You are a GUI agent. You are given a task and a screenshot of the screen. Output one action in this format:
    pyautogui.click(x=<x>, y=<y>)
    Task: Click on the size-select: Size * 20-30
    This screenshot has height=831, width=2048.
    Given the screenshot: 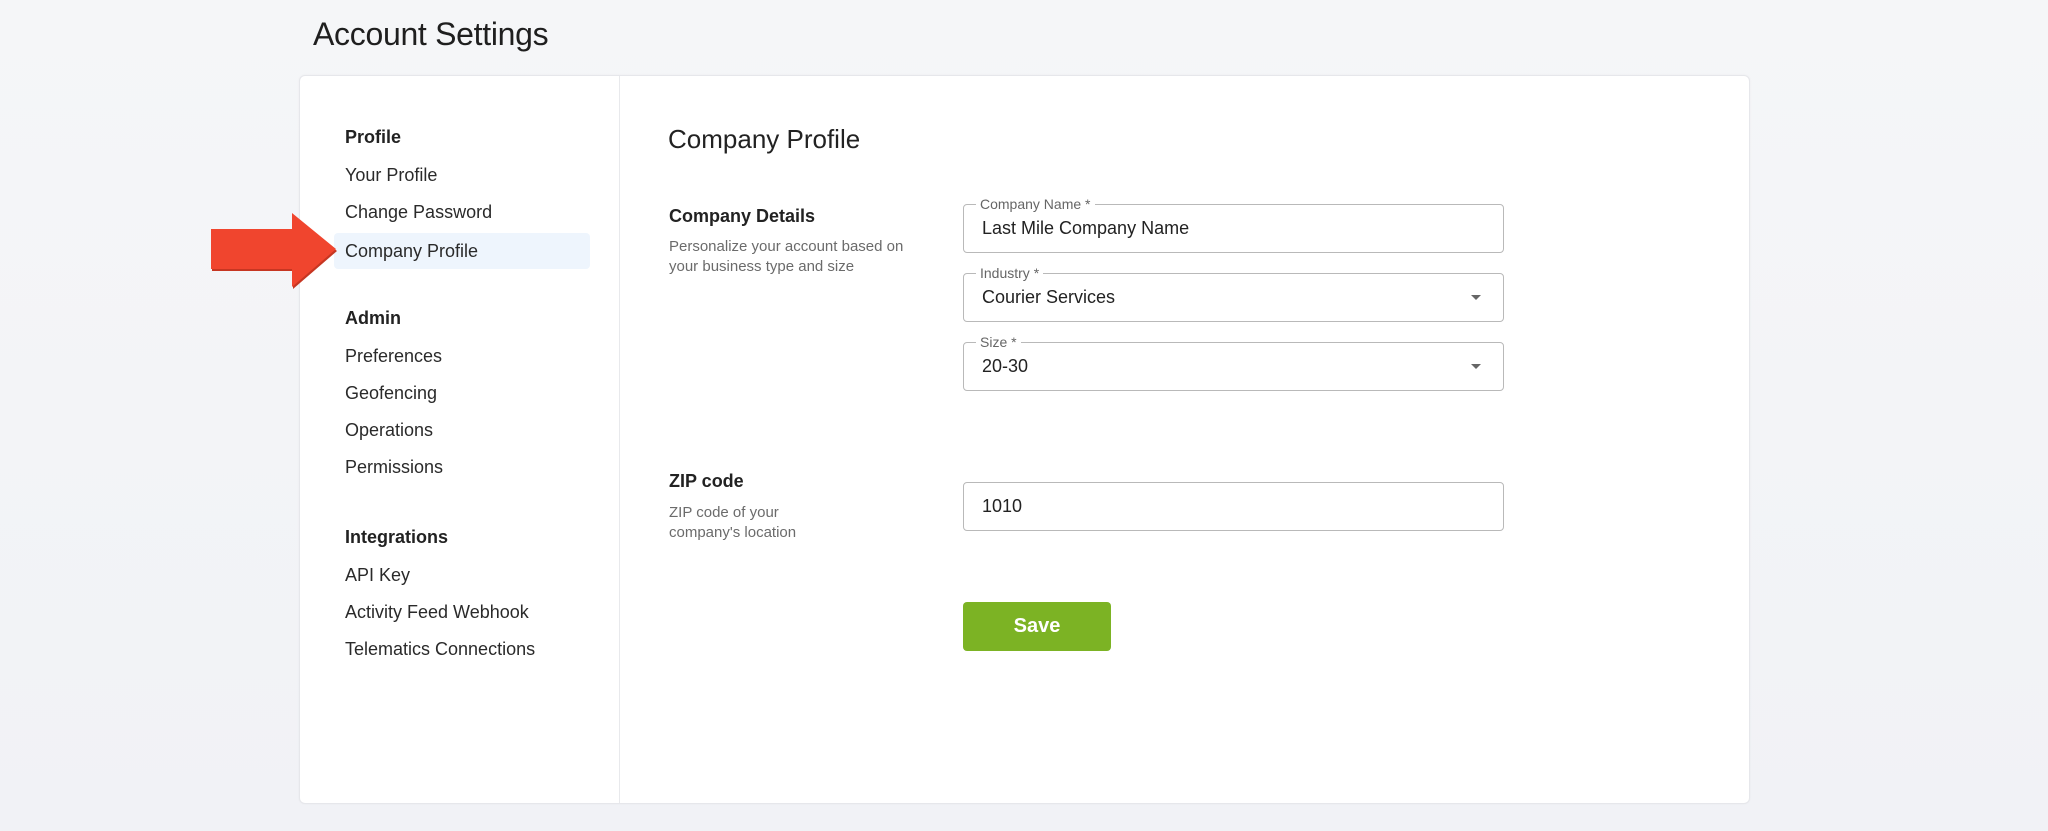 What is the action you would take?
    pyautogui.click(x=1233, y=362)
    